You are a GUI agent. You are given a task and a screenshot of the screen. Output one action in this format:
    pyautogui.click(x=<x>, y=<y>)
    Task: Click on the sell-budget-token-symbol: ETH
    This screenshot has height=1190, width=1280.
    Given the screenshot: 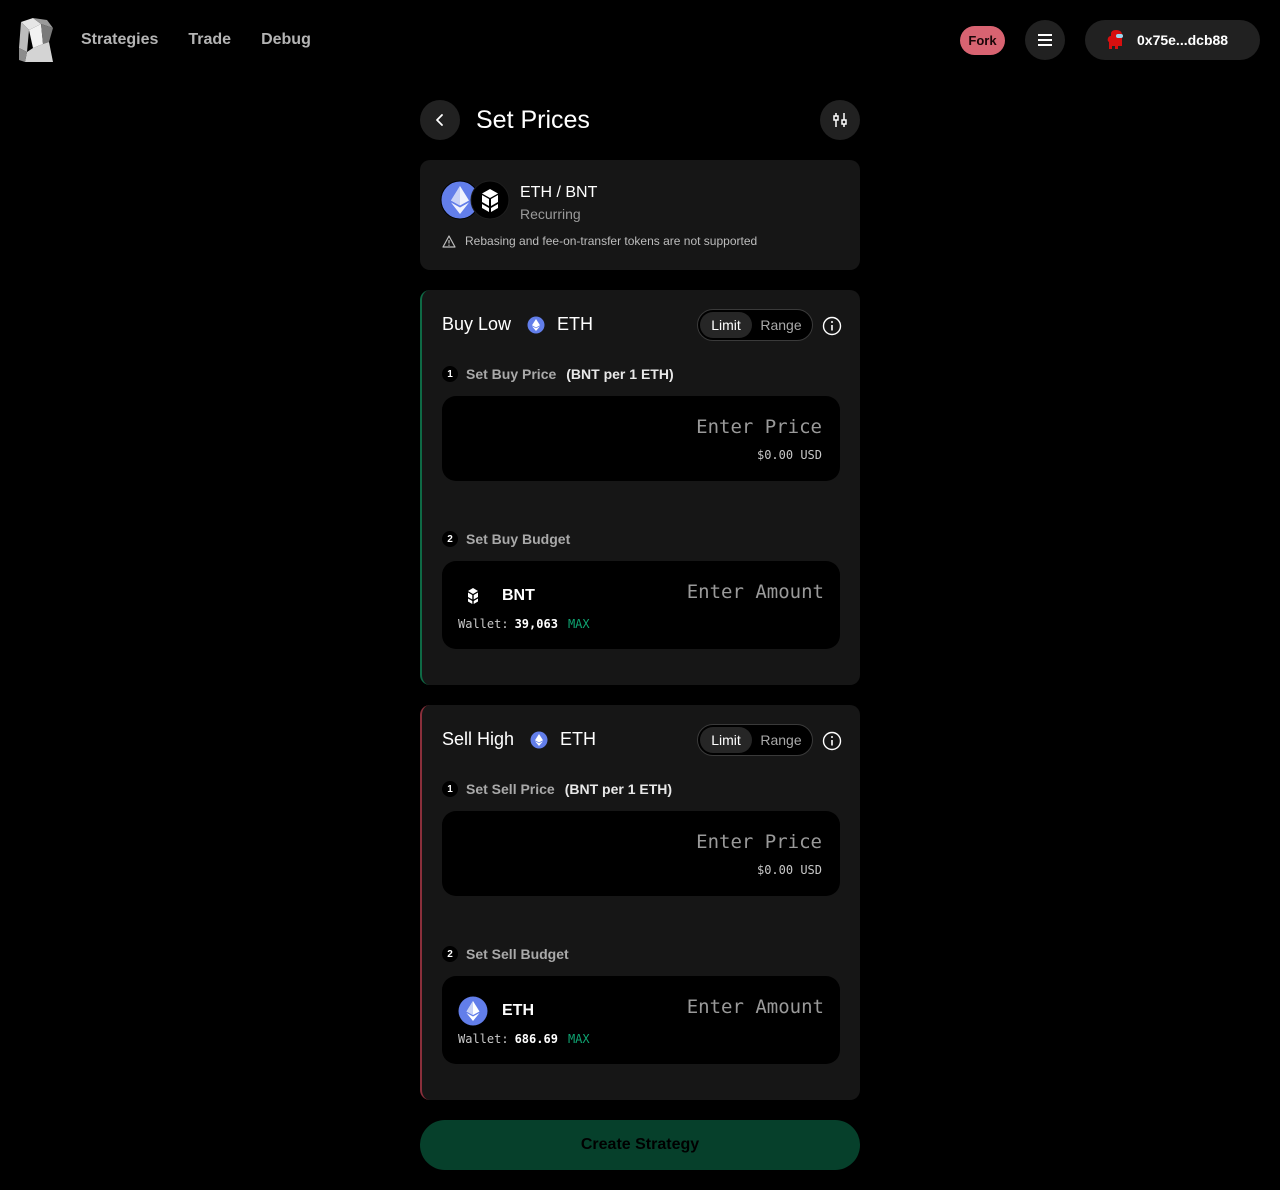 What is the action you would take?
    pyautogui.click(x=518, y=1010)
    